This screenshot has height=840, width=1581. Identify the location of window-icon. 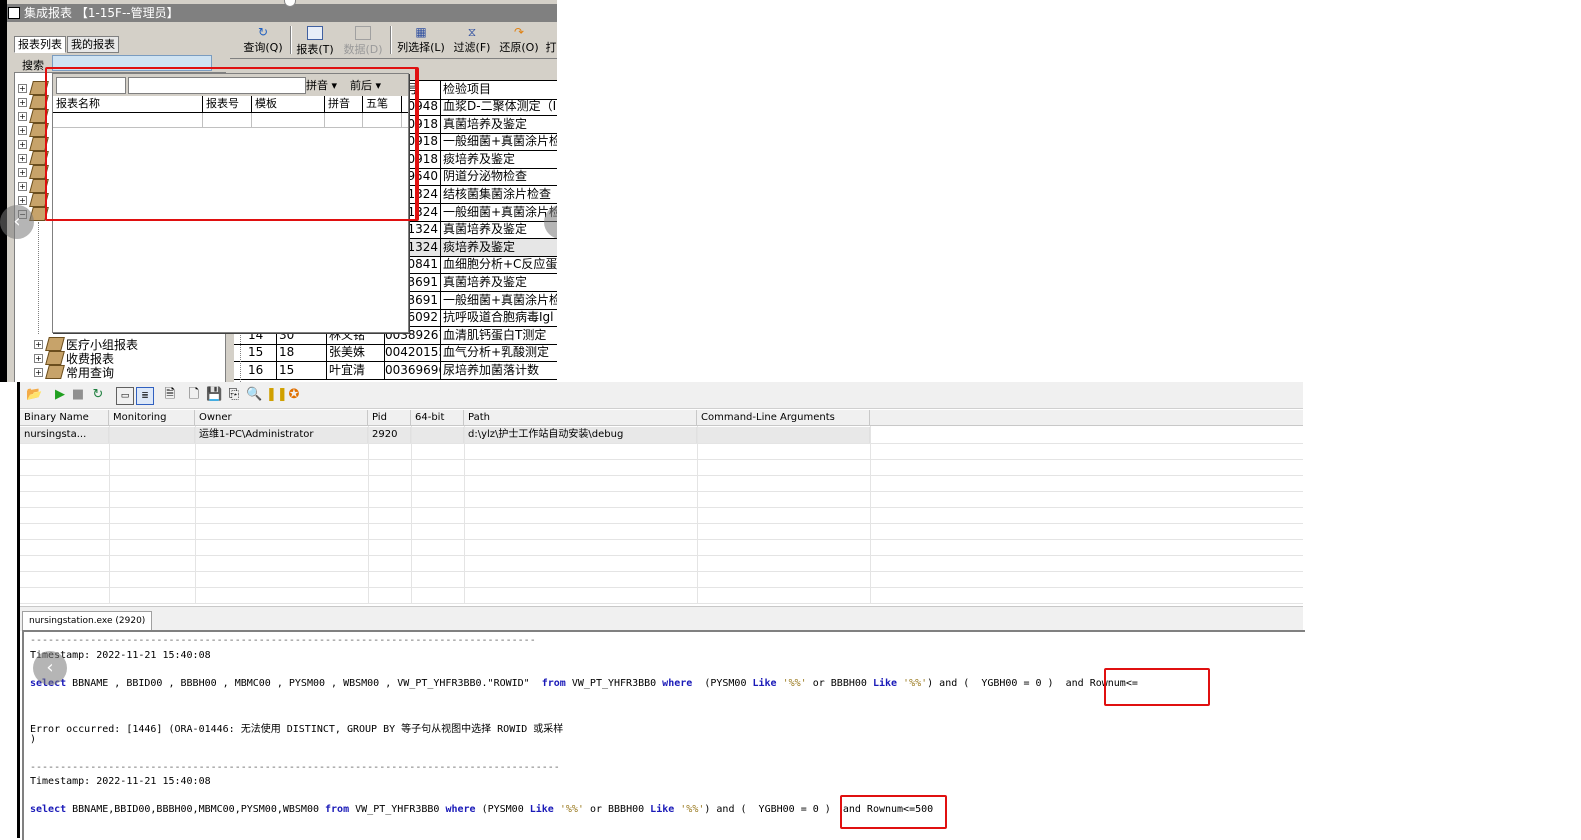
(14, 13).